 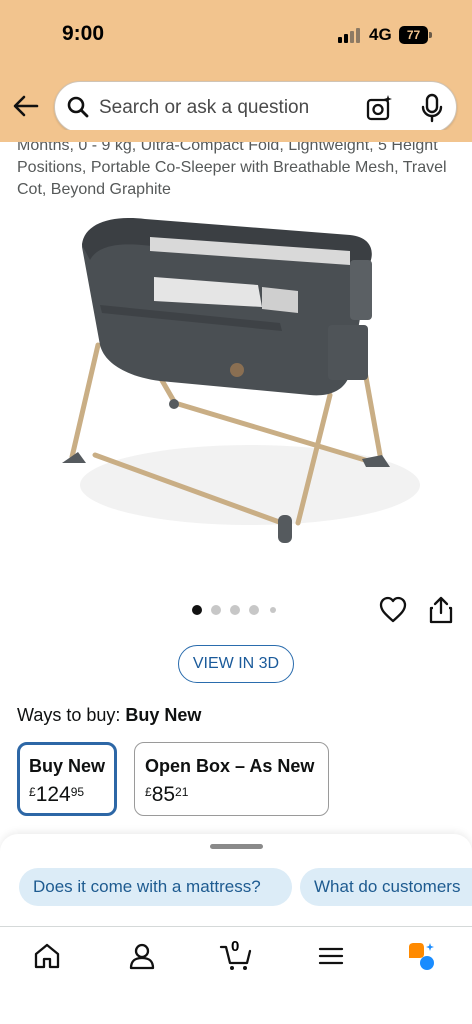 What do you see at coordinates (155, 887) in the screenshot?
I see `suggestion-chip: Does it come with a mattress?` at bounding box center [155, 887].